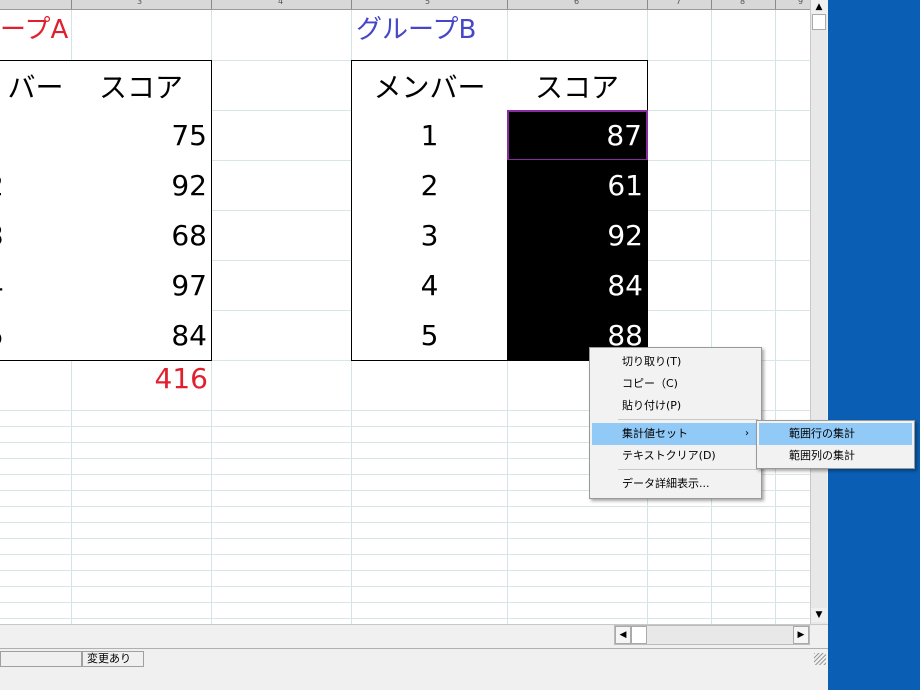 Image resolution: width=920 pixels, height=690 pixels. What do you see at coordinates (414, 669) in the screenshot?
I see `status-bar: 変更あり` at bounding box center [414, 669].